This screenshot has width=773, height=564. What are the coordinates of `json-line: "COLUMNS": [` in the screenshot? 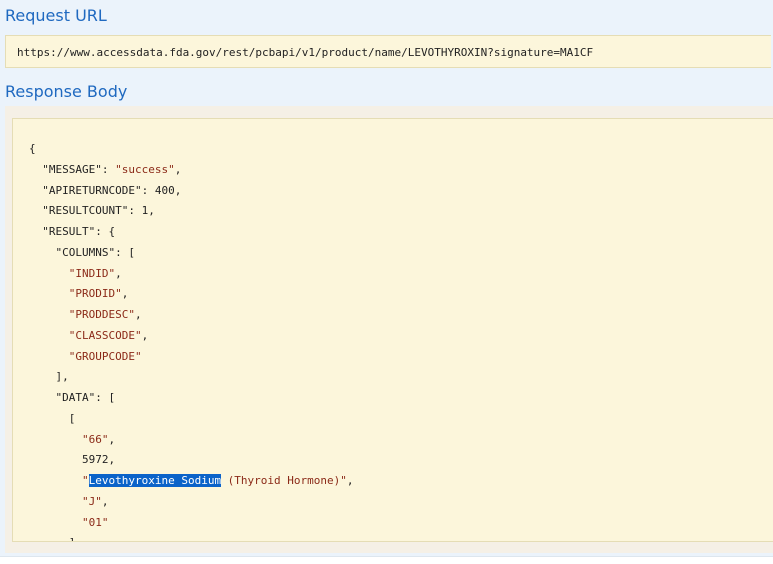 It's located at (95, 252).